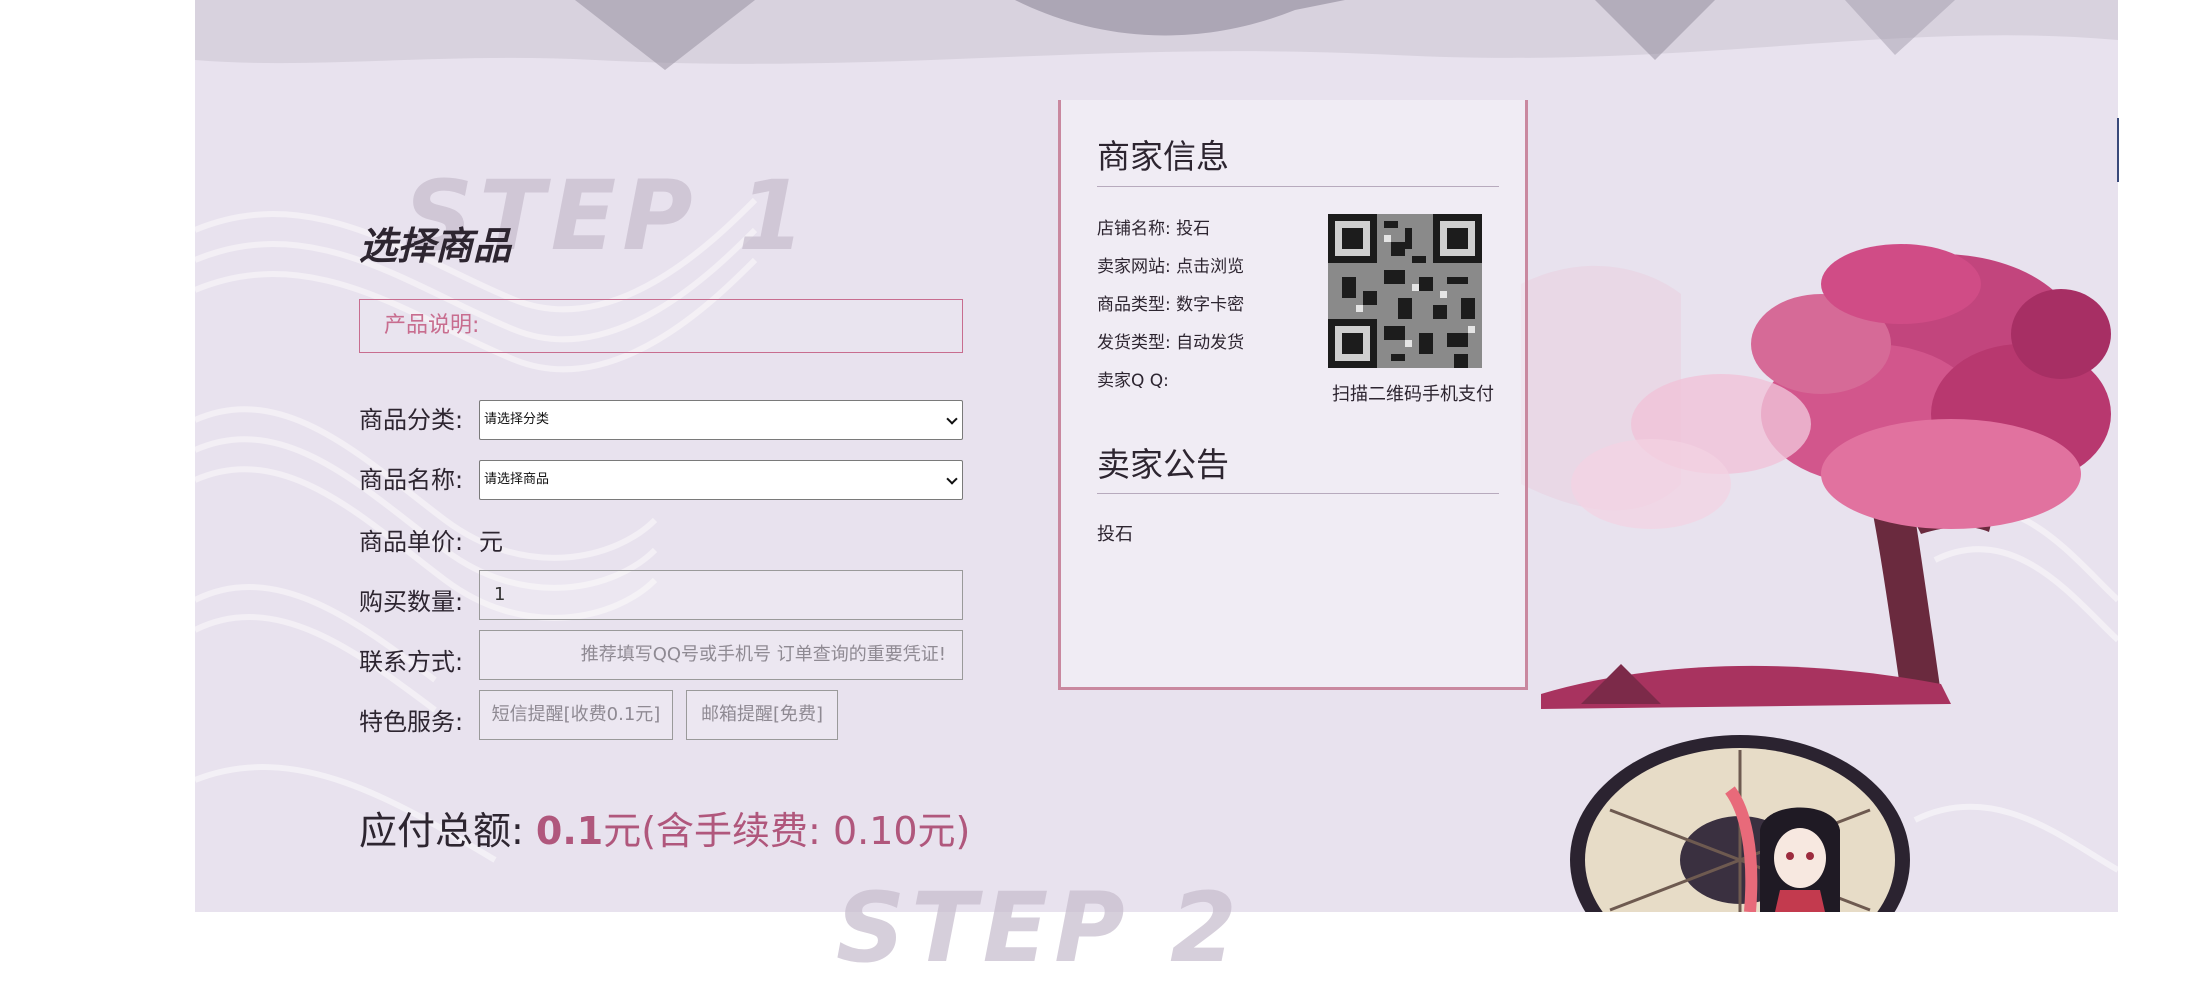  Describe the element at coordinates (1740, 823) in the screenshot. I see `umbrella-character-illustration` at that location.